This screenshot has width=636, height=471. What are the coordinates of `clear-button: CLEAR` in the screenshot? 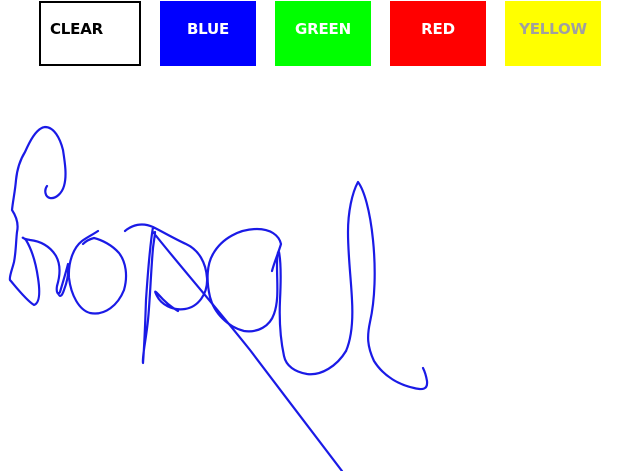 It's located at (90, 33).